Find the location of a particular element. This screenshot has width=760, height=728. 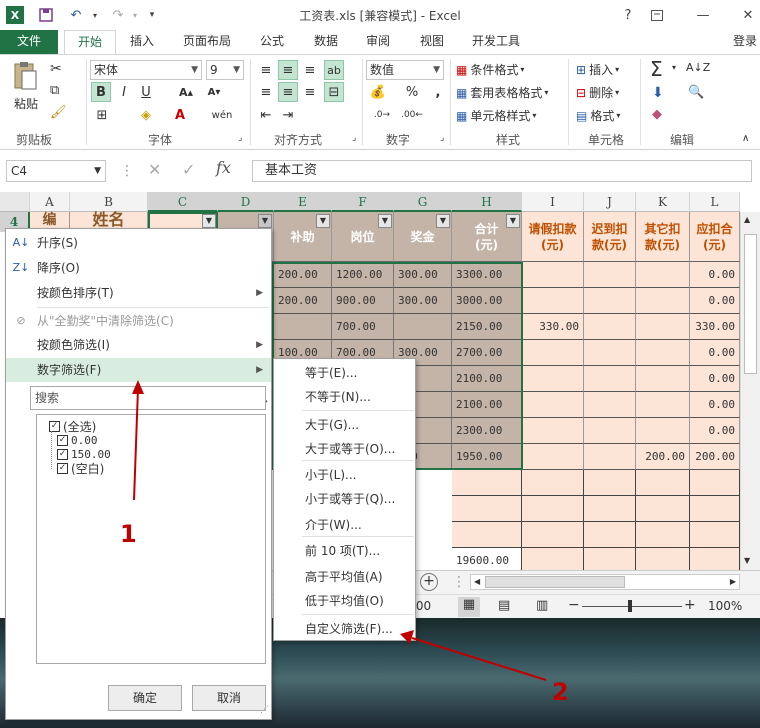

annotation-label-1: 1 is located at coordinates (128, 534).